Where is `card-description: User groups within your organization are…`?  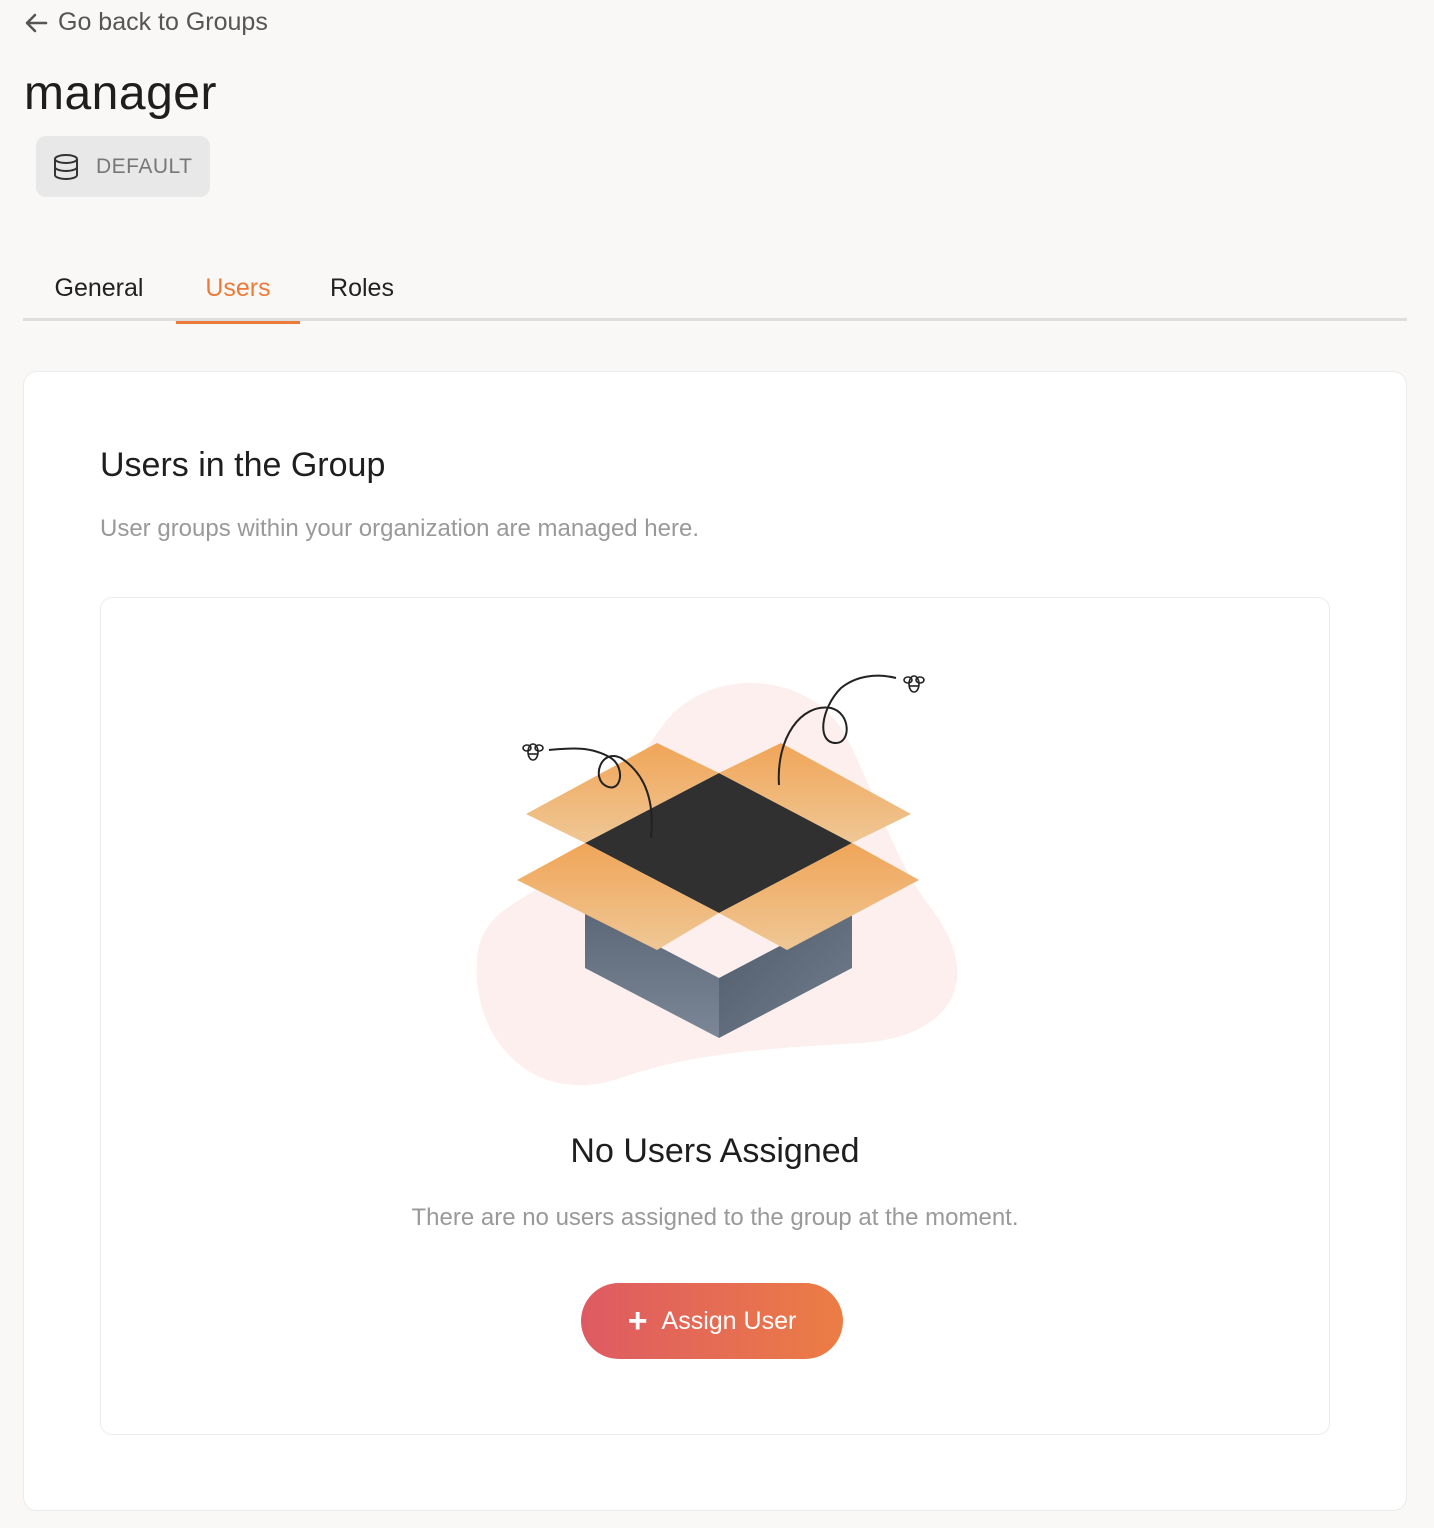
card-description: User groups within your organization are… is located at coordinates (400, 528).